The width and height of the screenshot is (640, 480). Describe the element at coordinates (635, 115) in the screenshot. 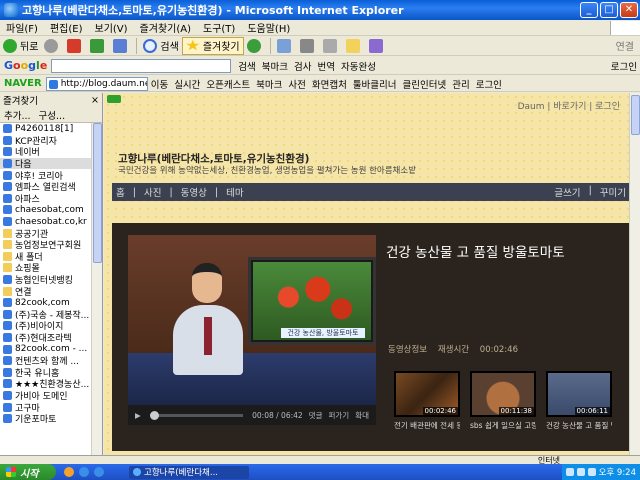

I see `content-scroll-thumb` at that location.